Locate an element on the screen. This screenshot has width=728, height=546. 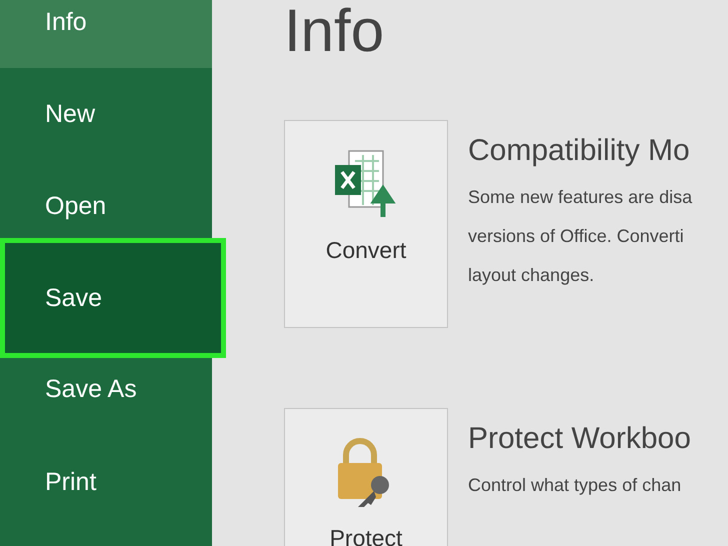
sidebar-item: Info is located at coordinates (106, 34).